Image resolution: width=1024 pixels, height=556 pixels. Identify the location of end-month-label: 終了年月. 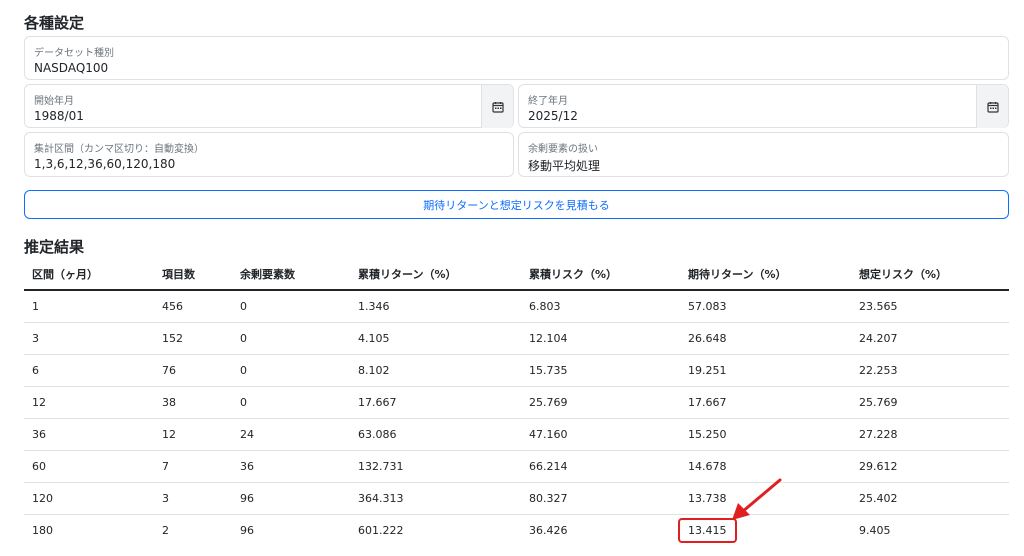
(548, 101).